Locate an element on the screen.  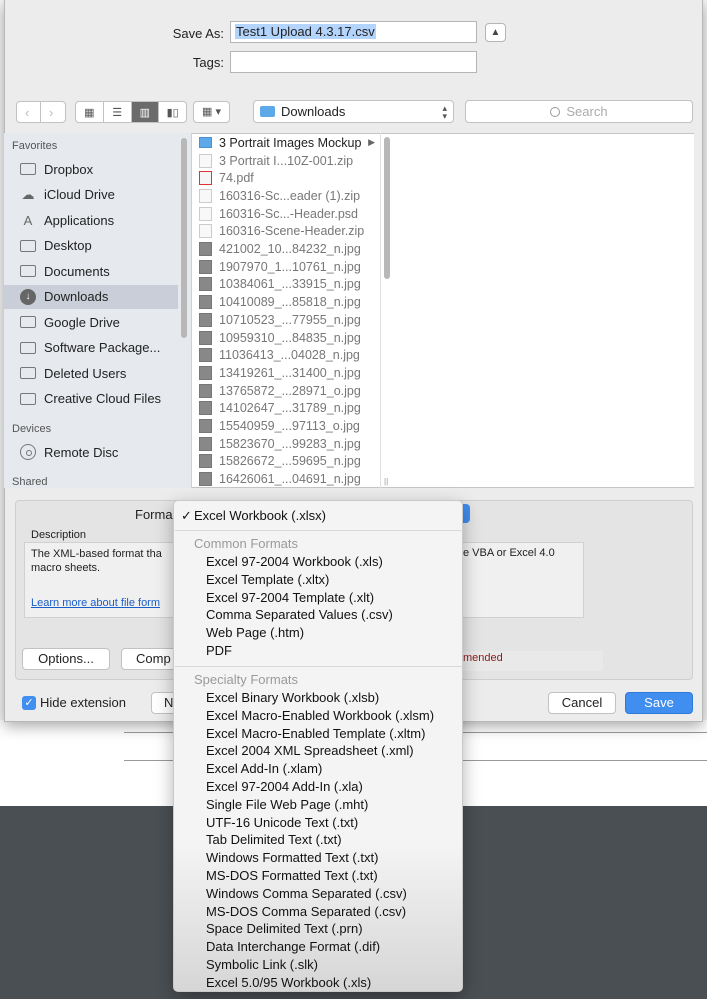
file-row: 160316-Sc...eader (1).zip is located at coordinates (286, 196).